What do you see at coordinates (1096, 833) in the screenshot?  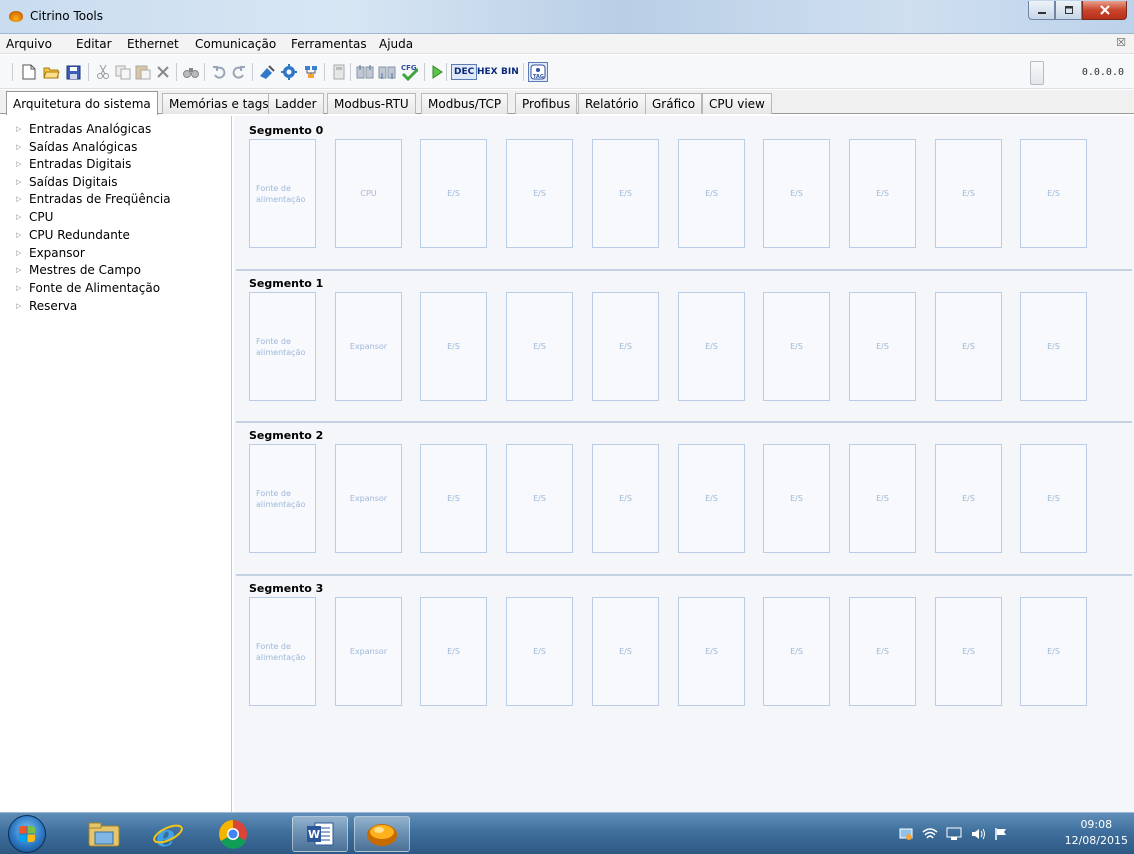 I see `system-clock: 09:08 12/08/2015` at bounding box center [1096, 833].